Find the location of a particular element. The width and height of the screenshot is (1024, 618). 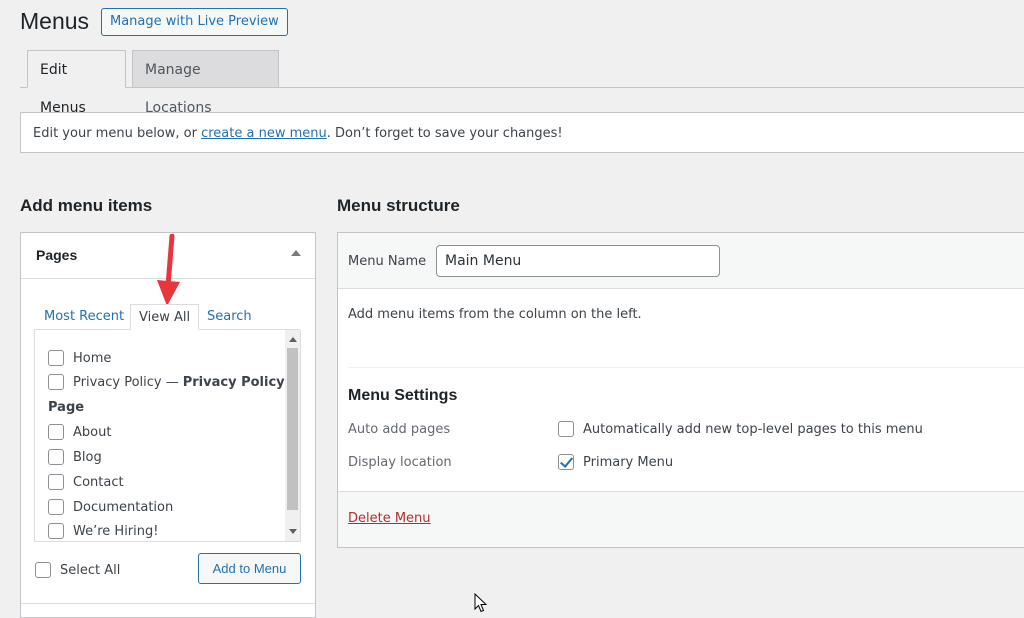

manage-live-preview-button: Manage with Live Preview is located at coordinates (194, 22).